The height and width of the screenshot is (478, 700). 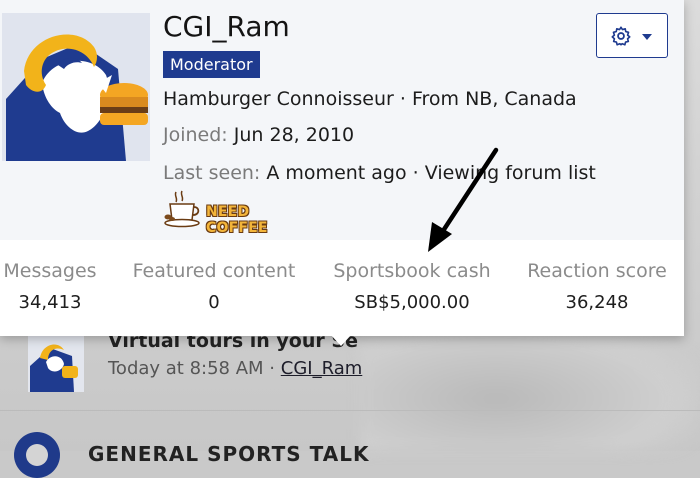 I want to click on joined-value: Jun 28, 2010, so click(x=294, y=135).